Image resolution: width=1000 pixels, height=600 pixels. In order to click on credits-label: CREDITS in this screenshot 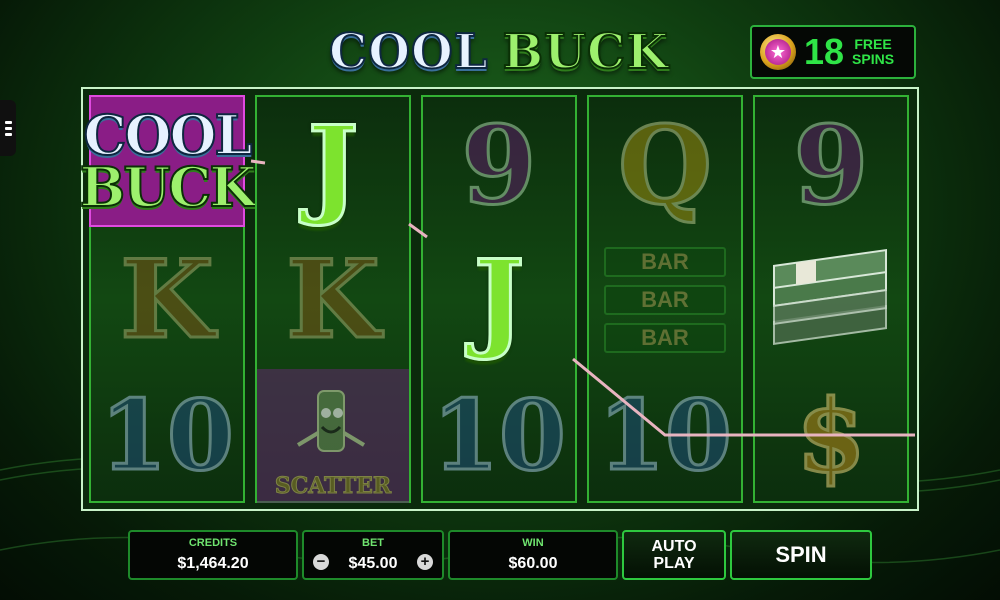, I will do `click(213, 543)`.